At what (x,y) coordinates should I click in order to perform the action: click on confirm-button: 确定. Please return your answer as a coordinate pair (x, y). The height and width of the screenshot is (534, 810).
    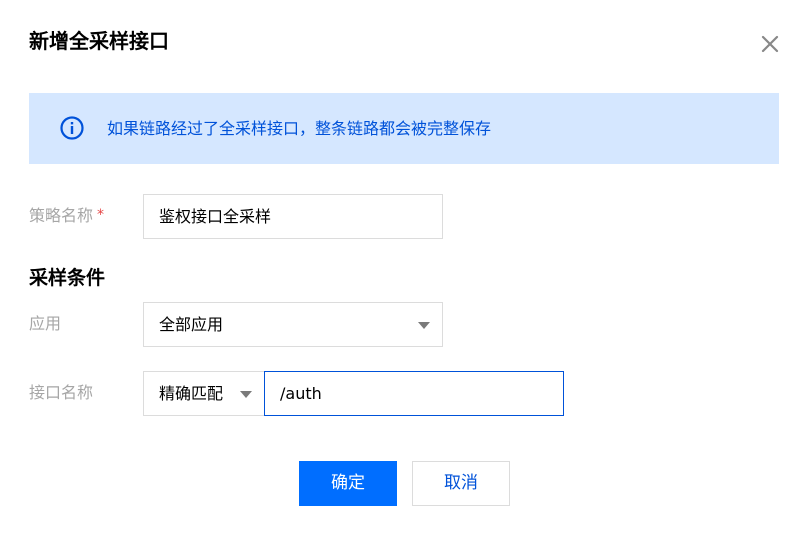
    Looking at the image, I should click on (348, 483).